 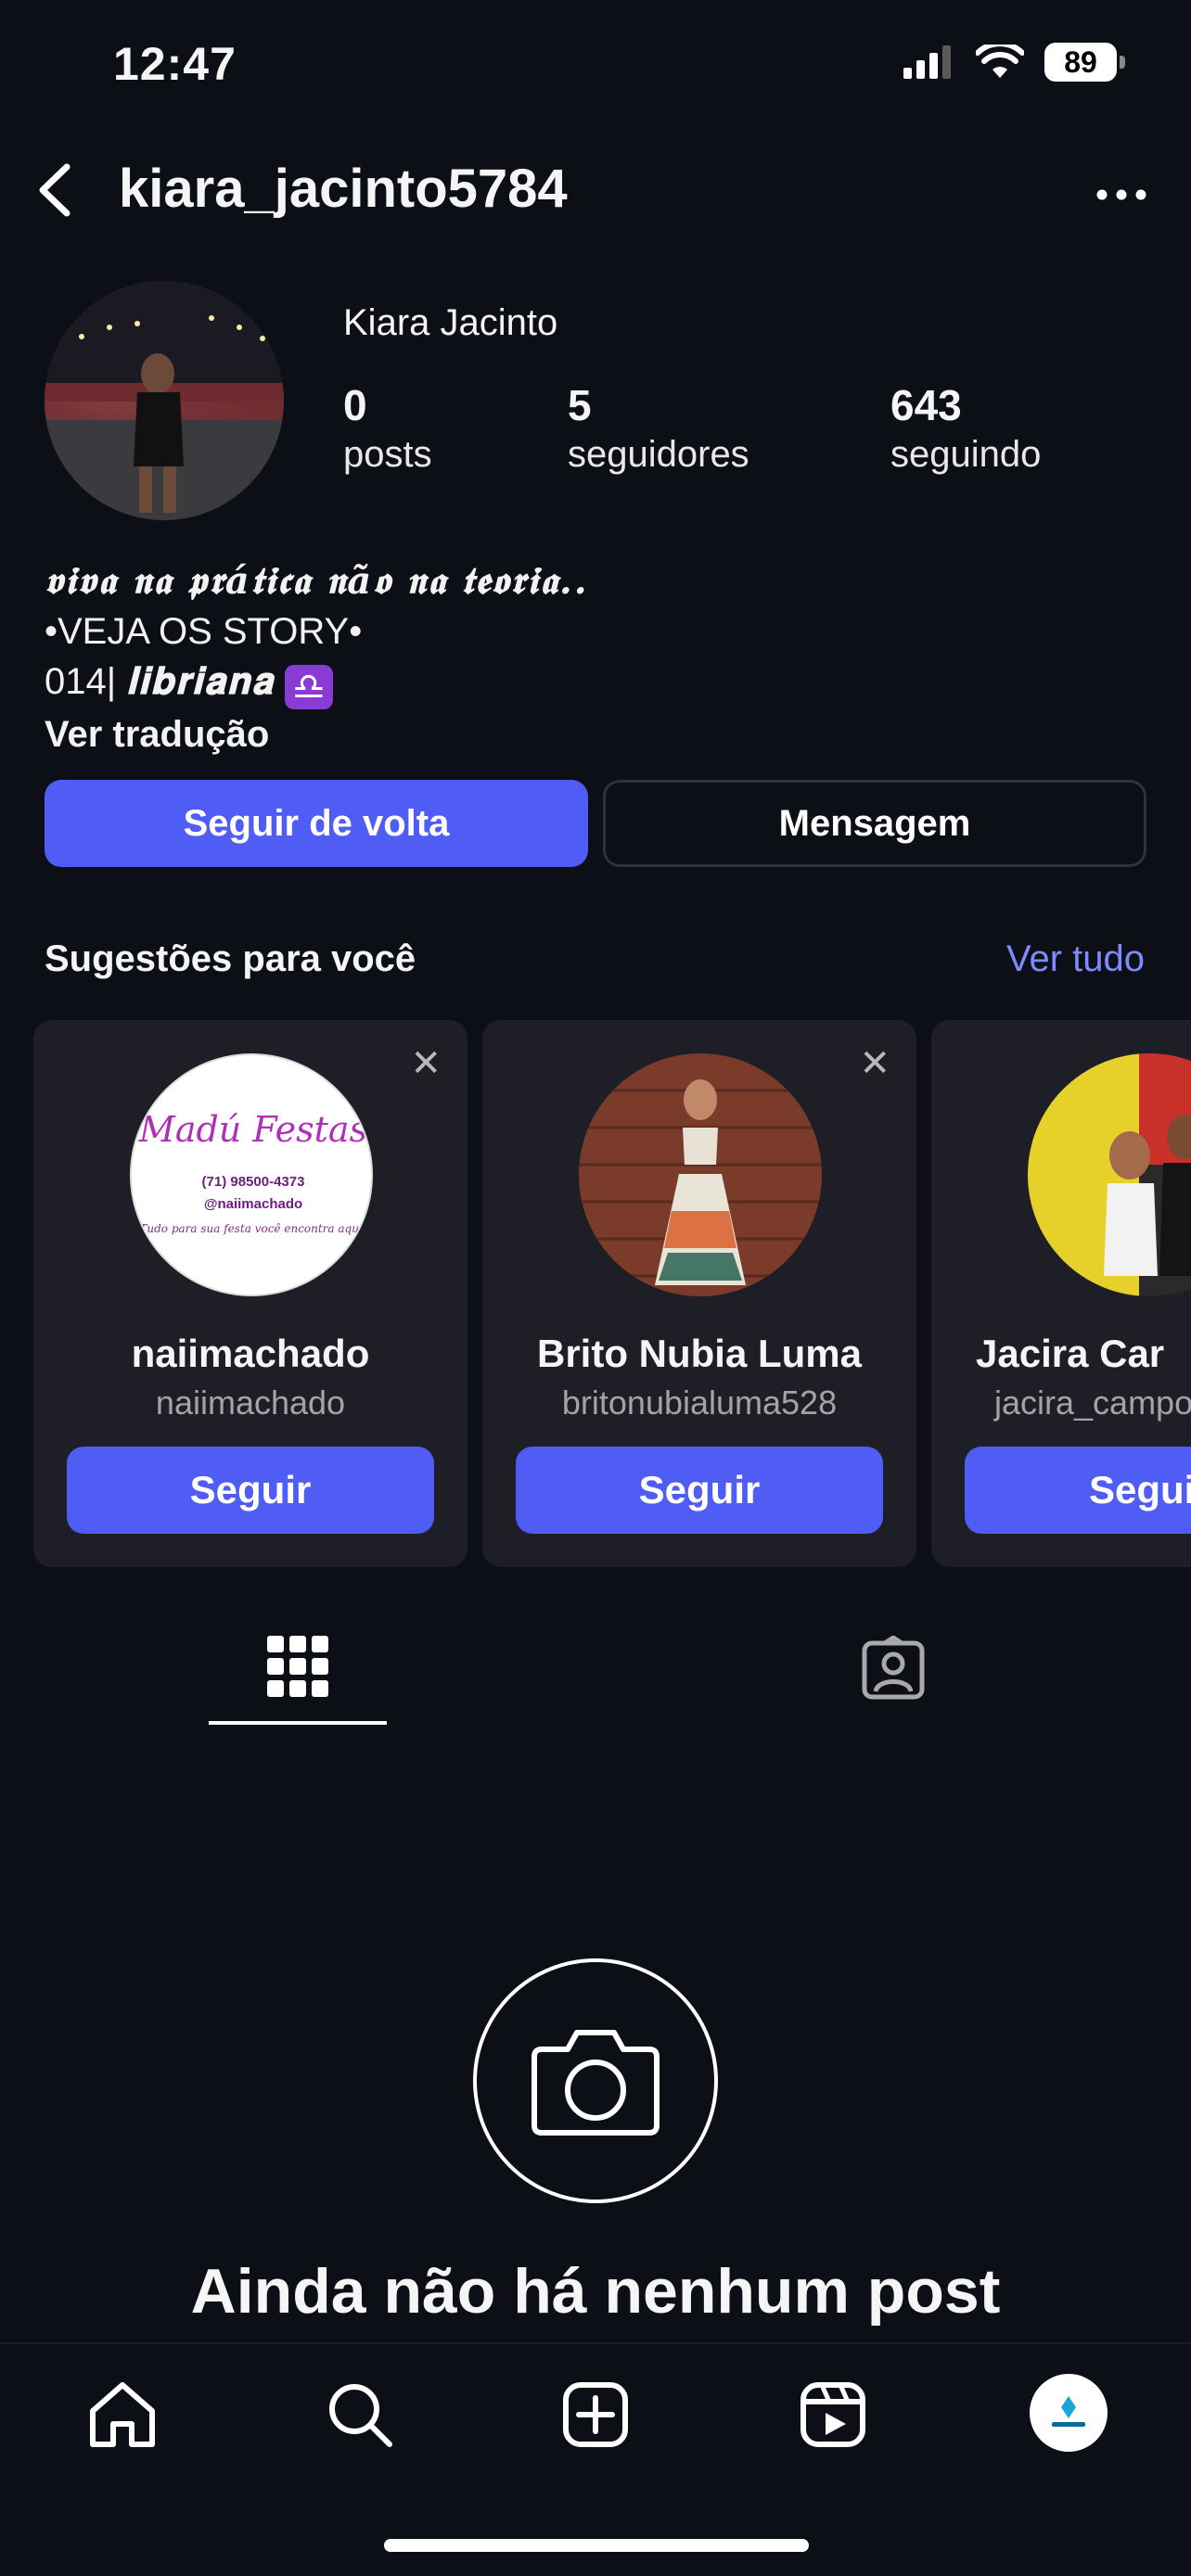 What do you see at coordinates (253, 1129) in the screenshot?
I see `madu-festas-logo-title: Madú Festas` at bounding box center [253, 1129].